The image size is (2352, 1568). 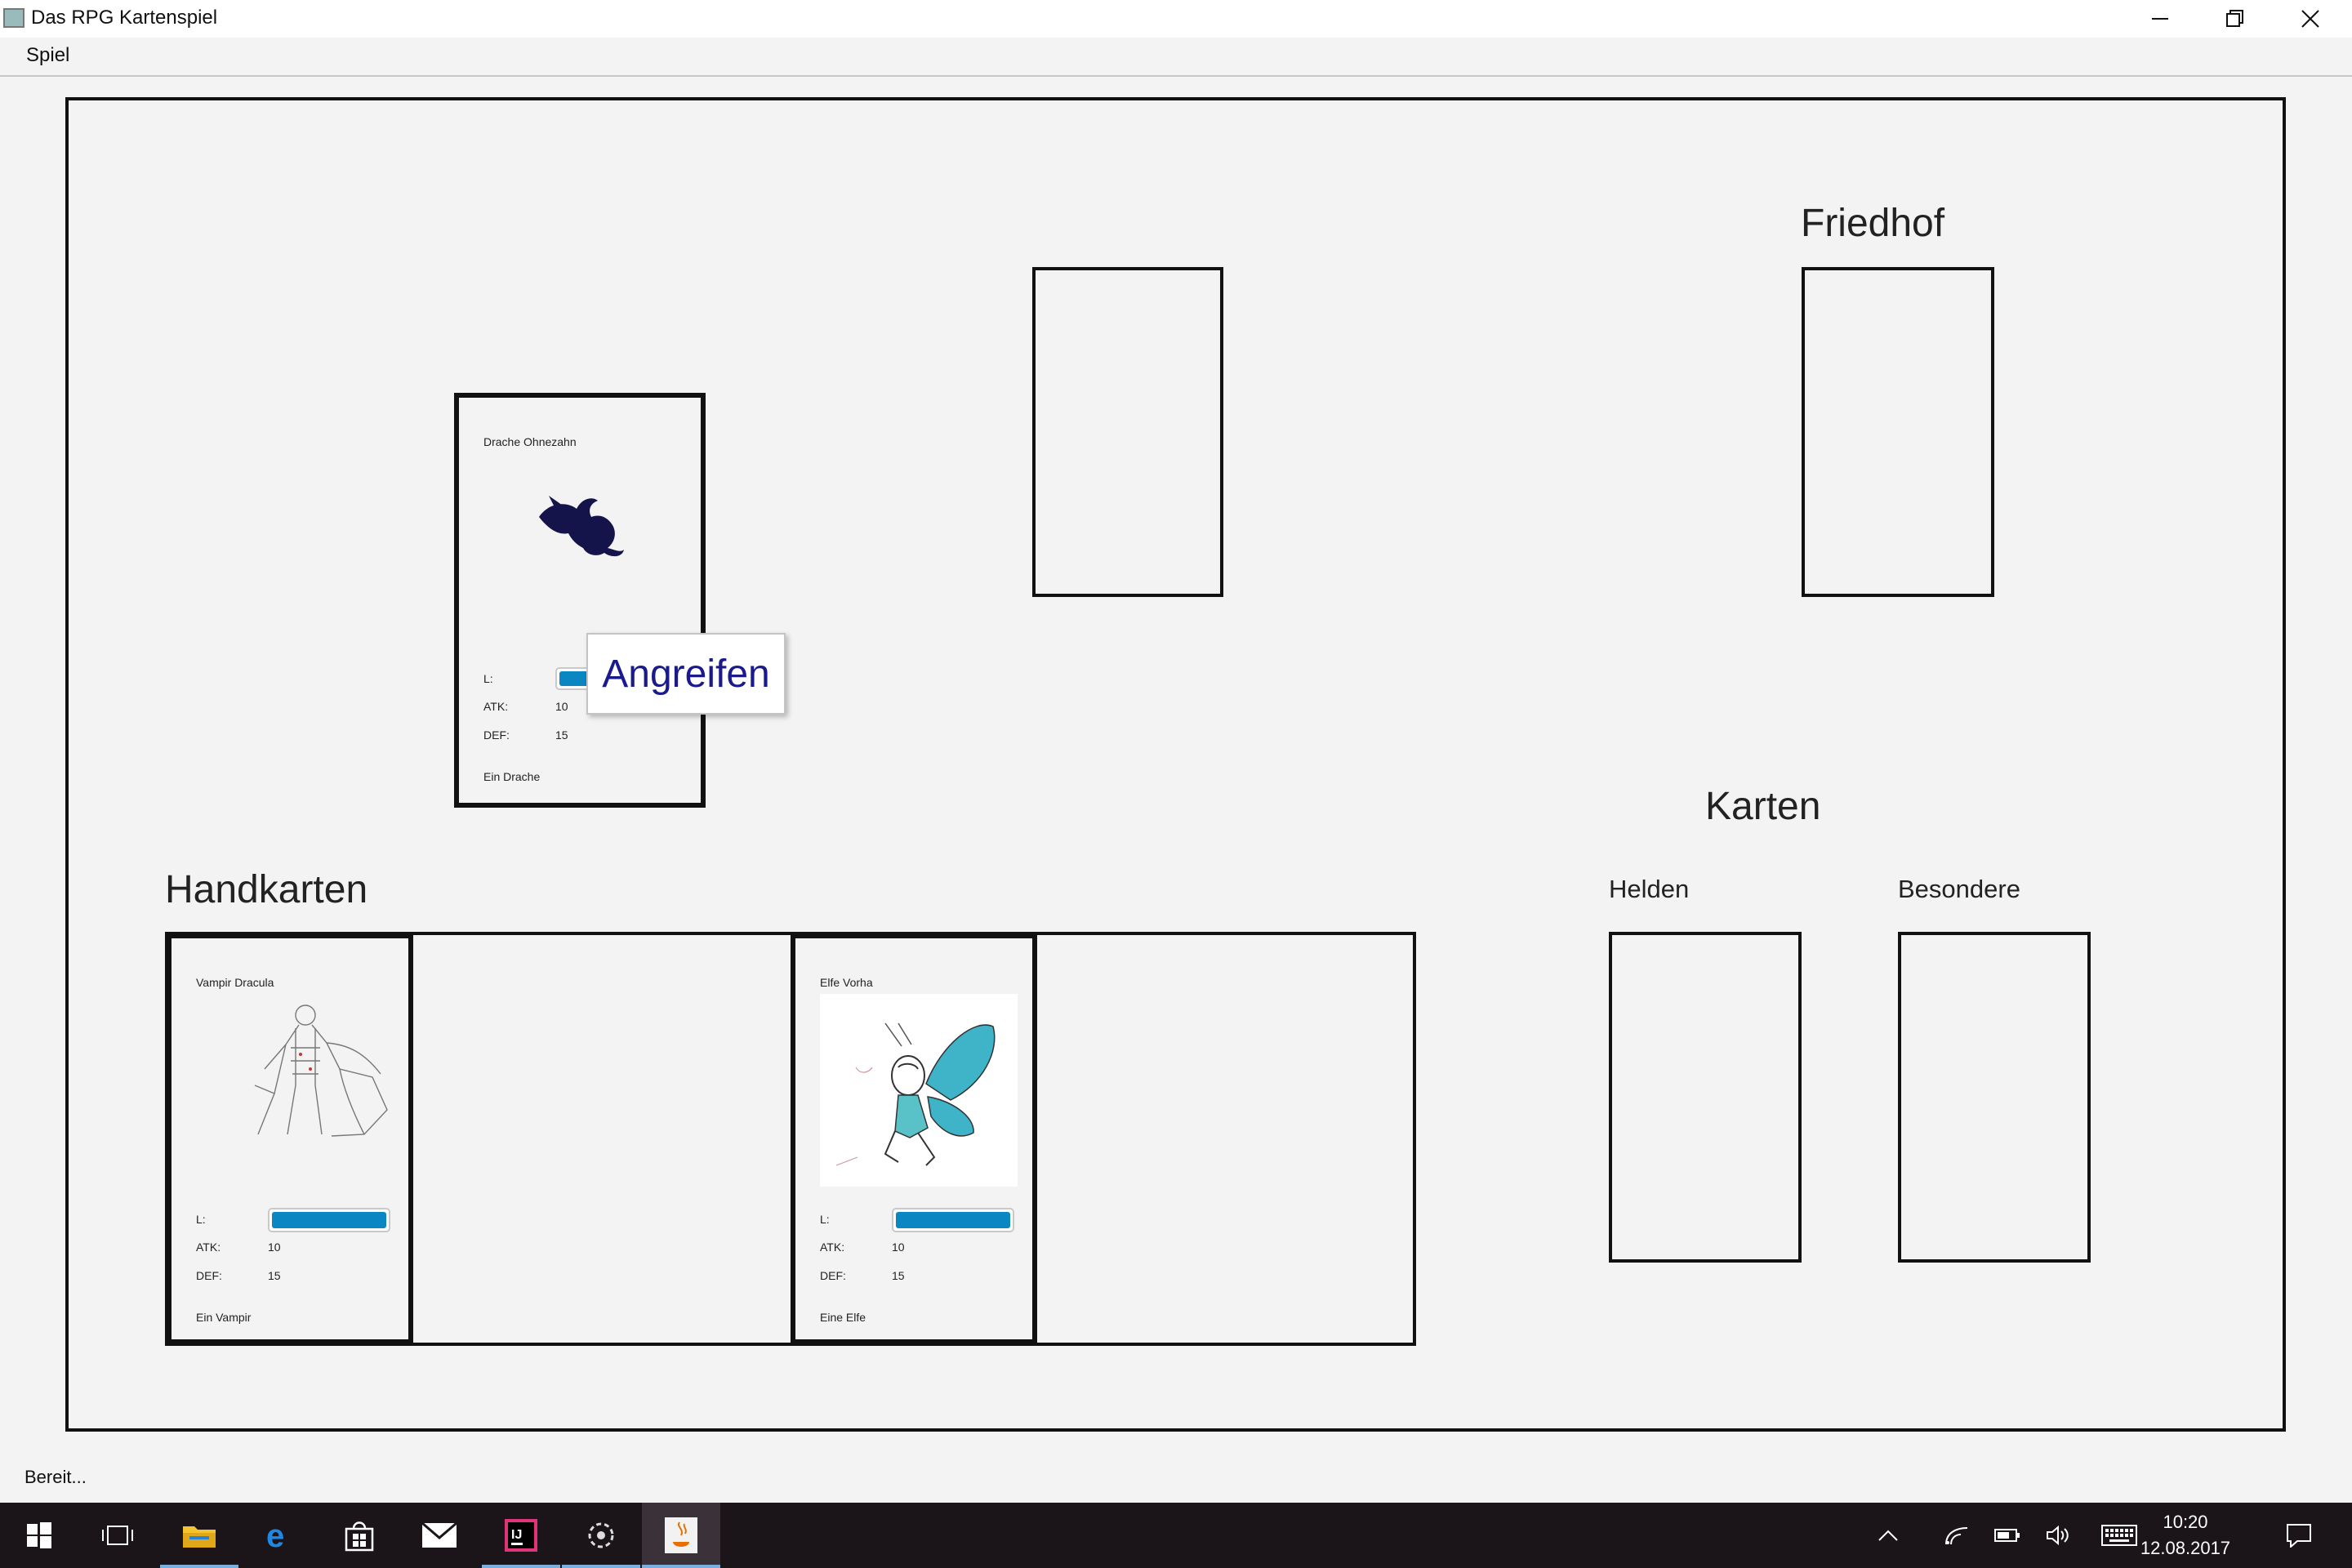 I want to click on close-button, so click(x=2310, y=19).